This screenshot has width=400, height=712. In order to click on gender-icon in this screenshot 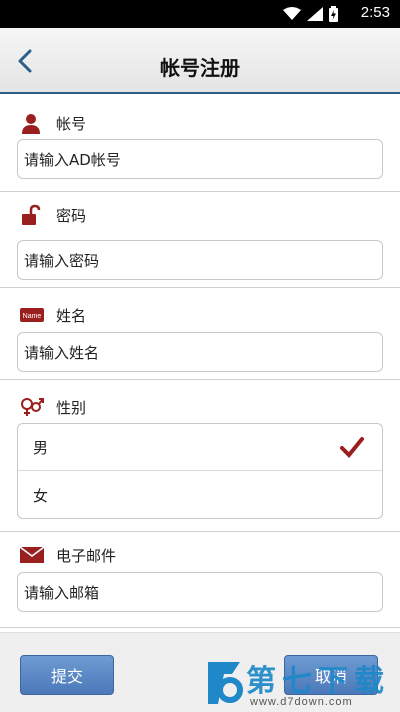, I will do `click(33, 407)`.